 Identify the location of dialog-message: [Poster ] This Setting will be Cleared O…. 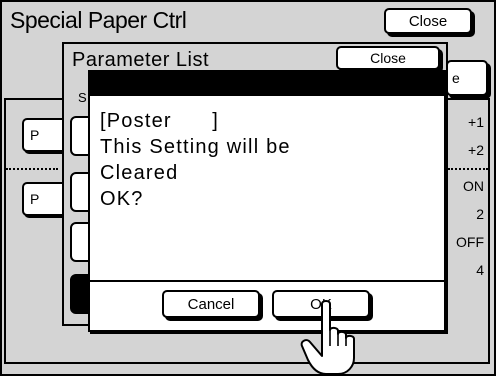
(195, 160).